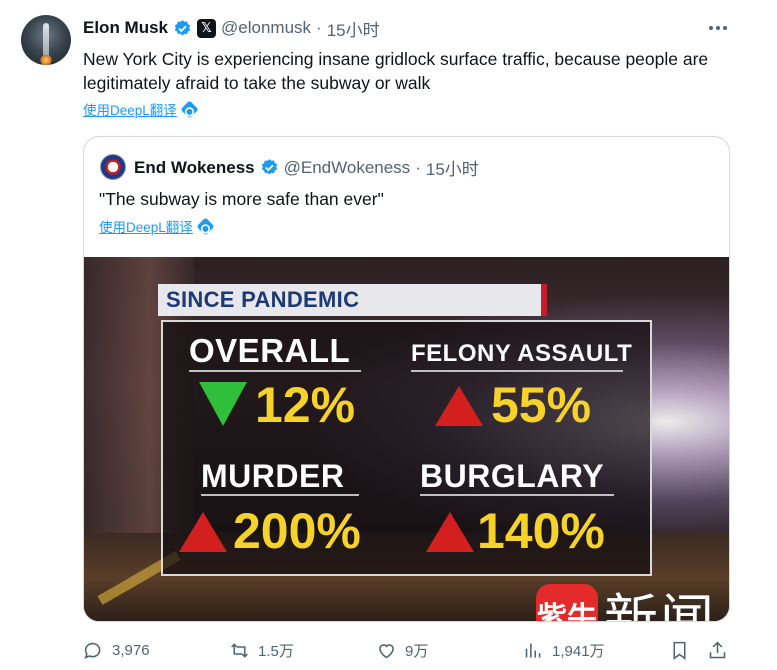 Image resolution: width=777 pixels, height=670 pixels. I want to click on author-handle: @elonmusk, so click(266, 28).